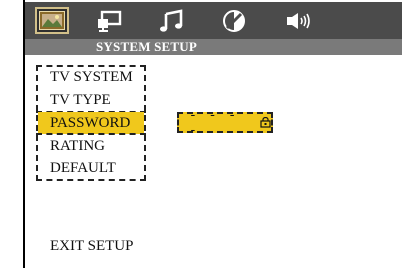 Image resolution: width=402 pixels, height=268 pixels. What do you see at coordinates (91, 146) in the screenshot?
I see `menu-item-rating: RATING` at bounding box center [91, 146].